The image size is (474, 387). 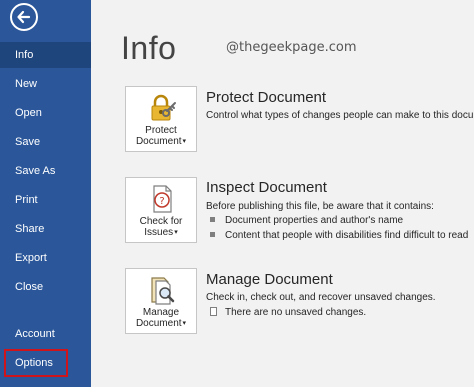 I want to click on nav-print: Print, so click(x=45, y=200).